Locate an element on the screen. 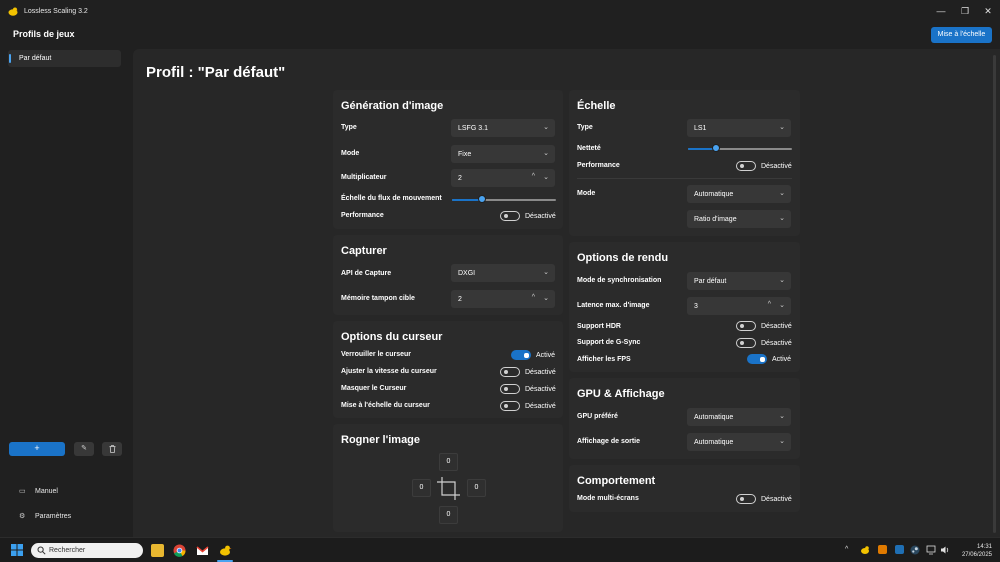 The width and height of the screenshot is (1000, 562). gpu-label: GPU préféré is located at coordinates (597, 416).